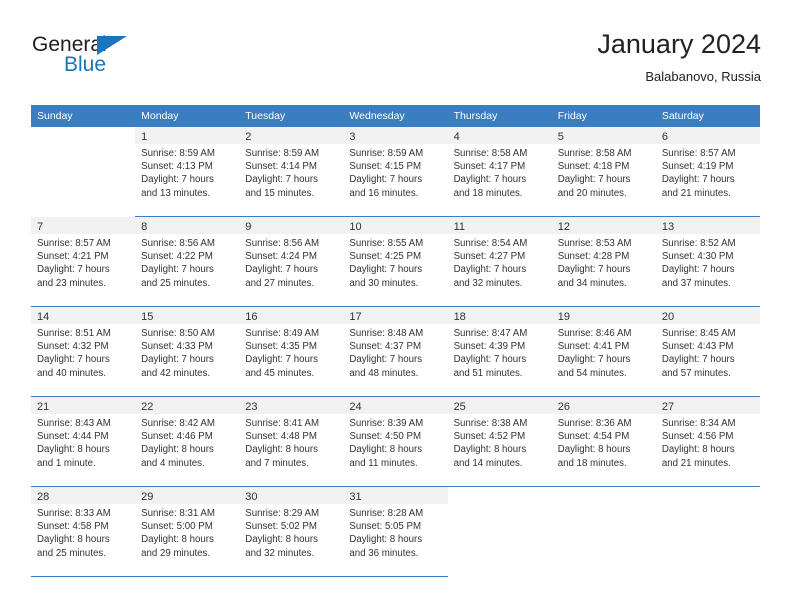  What do you see at coordinates (291, 405) in the screenshot?
I see `day-number-bar: 23` at bounding box center [291, 405].